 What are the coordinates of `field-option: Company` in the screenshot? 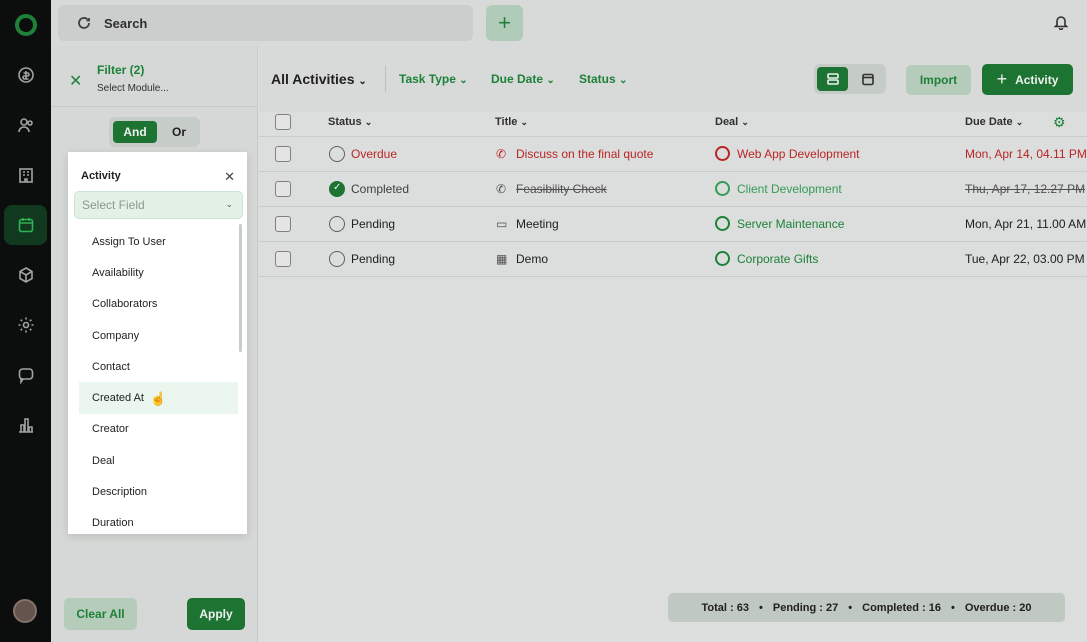 It's located at (159, 335).